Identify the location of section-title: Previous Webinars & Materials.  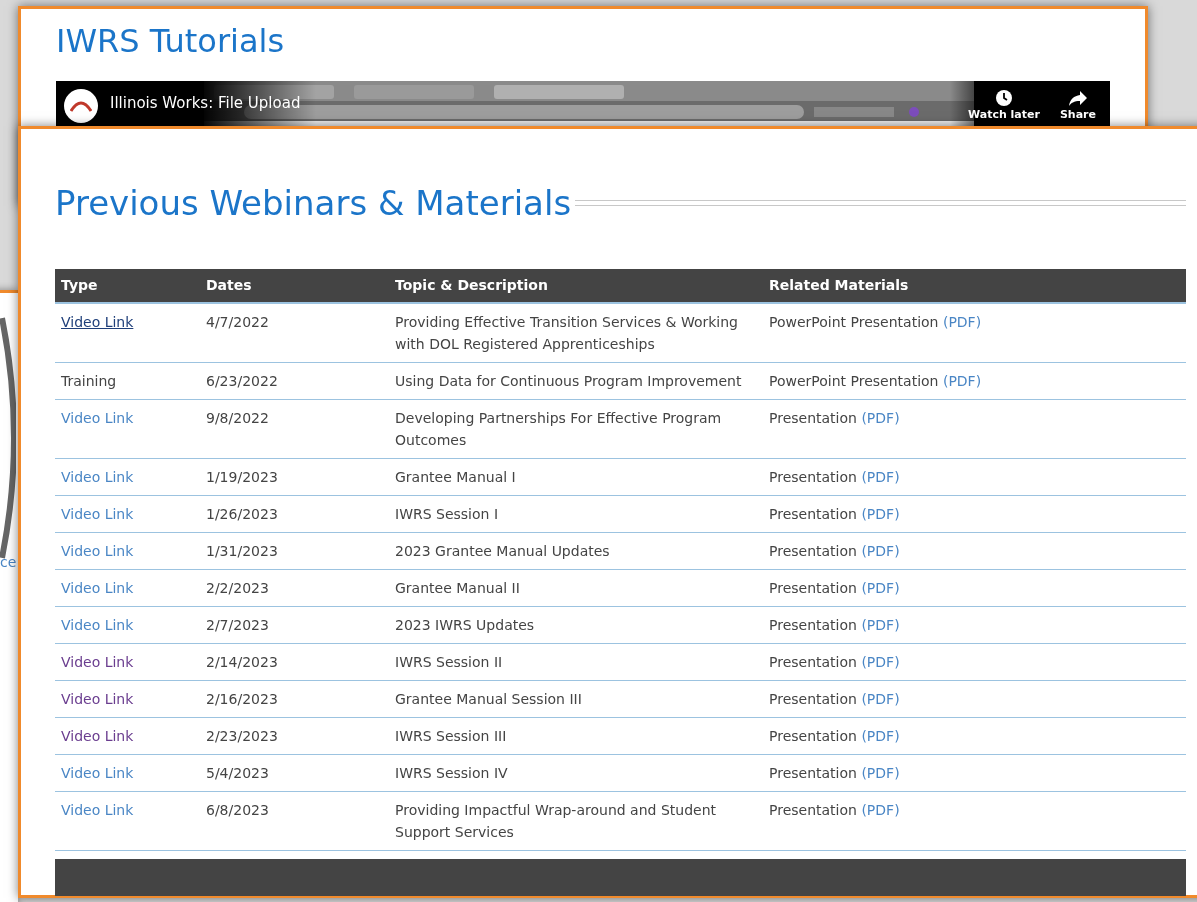
(313, 203).